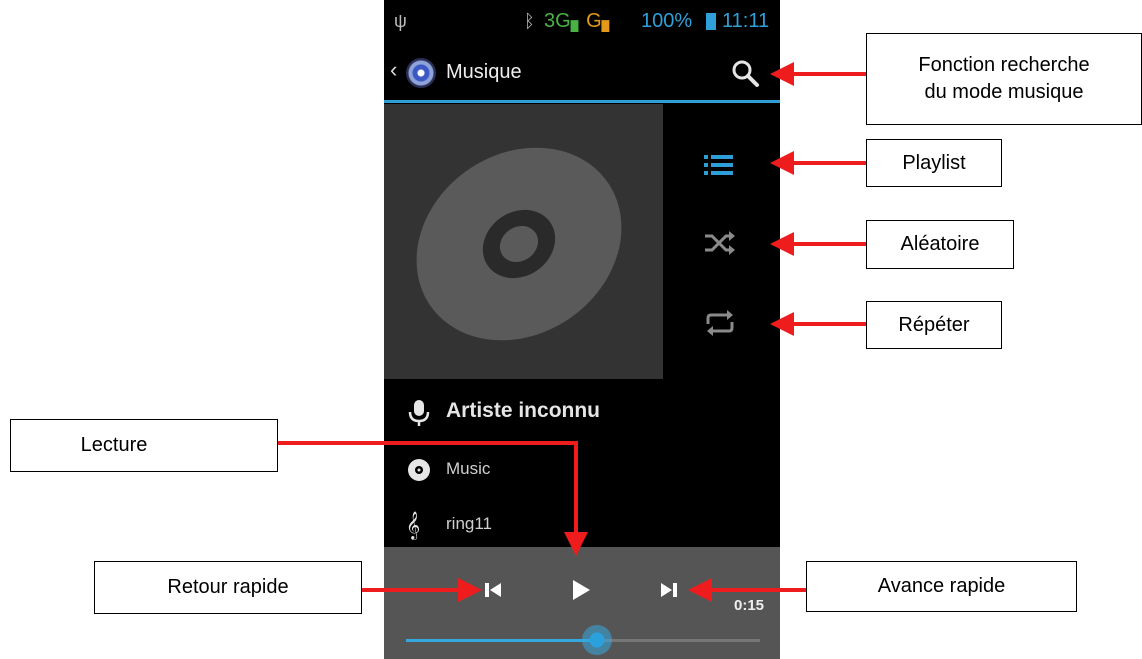 The width and height of the screenshot is (1142, 659). Describe the element at coordinates (1004, 92) in the screenshot. I see `callout-search-line2: du mode musique` at that location.